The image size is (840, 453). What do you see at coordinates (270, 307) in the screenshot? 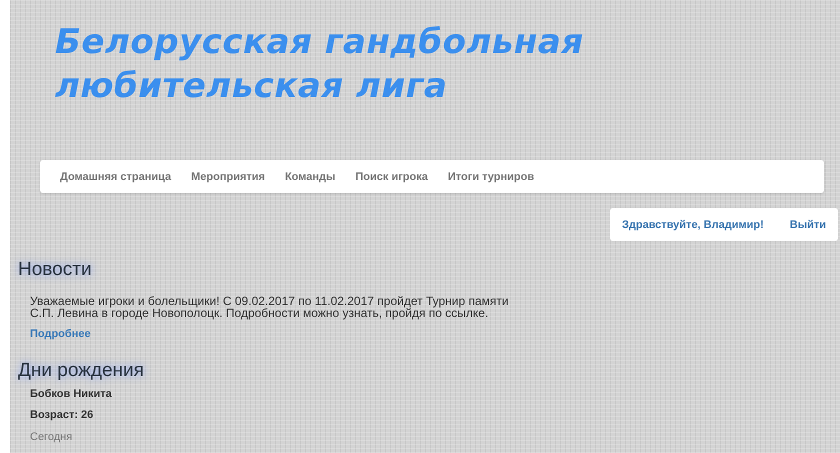
I see `news-text: Уважаемые игроки и болельщики! С 09.02.2017 по 11.02.2017 пройдет Турнир памяти С.П. Левина в городе Новополоцк. Подробности можно узнать, пройдя по ссылке.` at bounding box center [270, 307].